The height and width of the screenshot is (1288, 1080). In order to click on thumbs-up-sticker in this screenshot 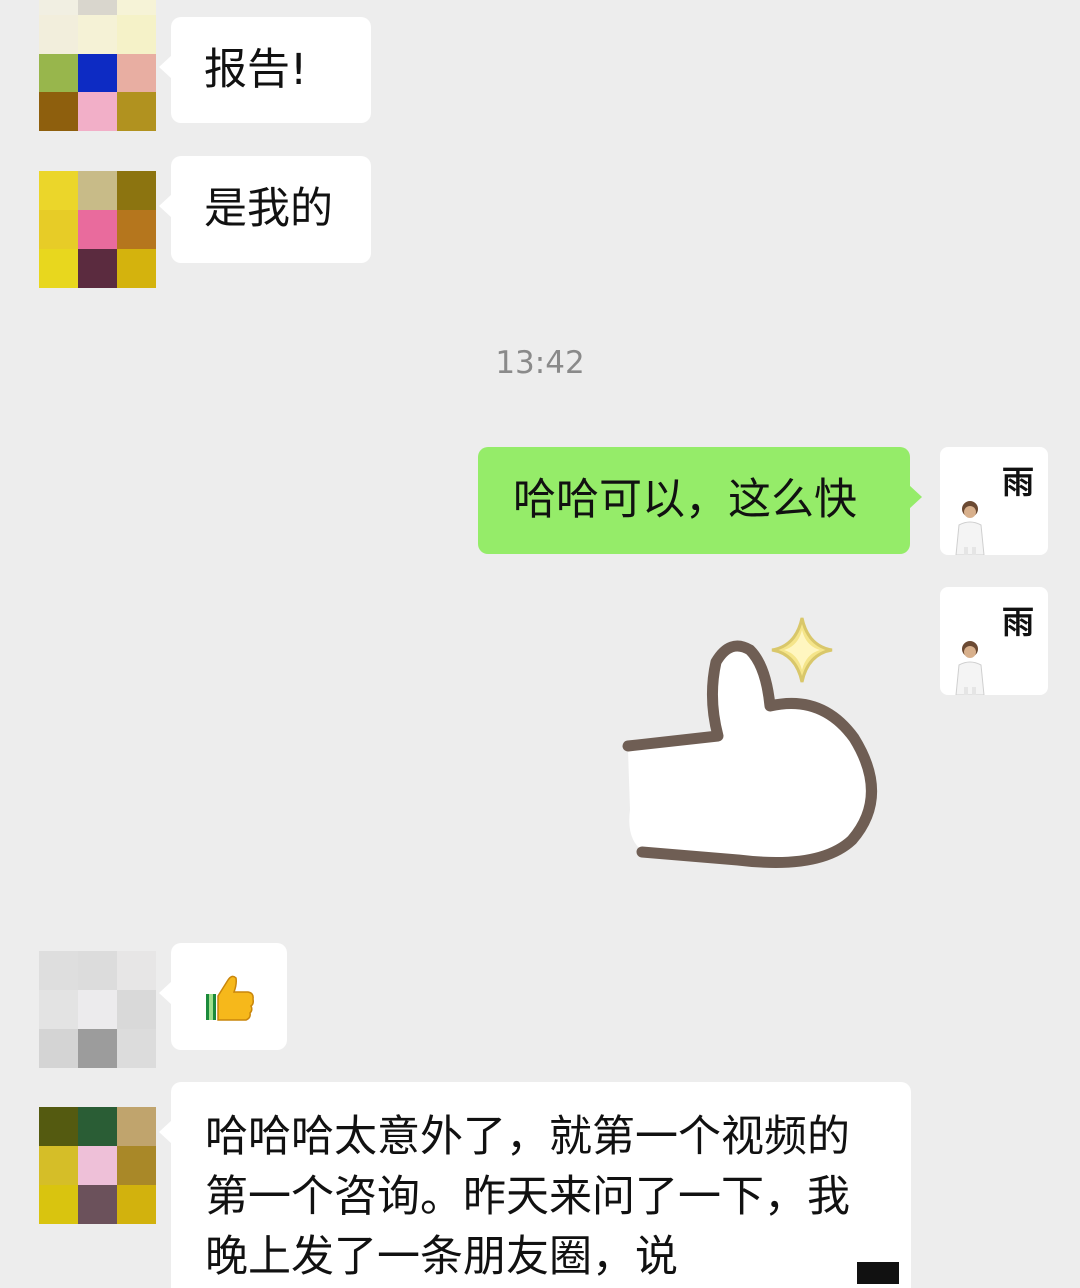, I will do `click(750, 740)`.